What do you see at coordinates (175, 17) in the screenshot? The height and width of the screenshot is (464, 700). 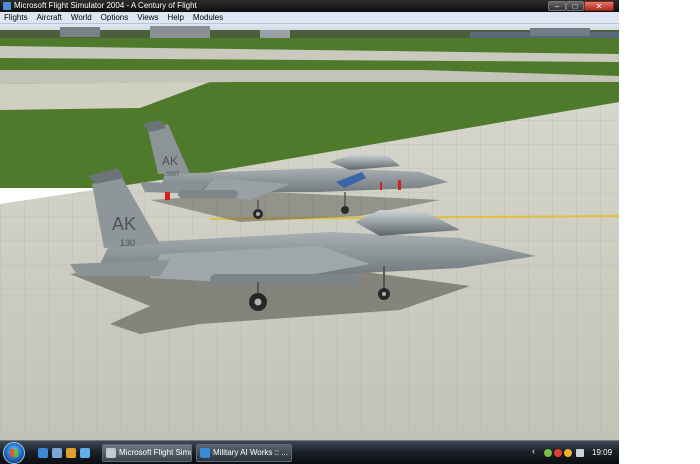 I see `menu-help: Help` at bounding box center [175, 17].